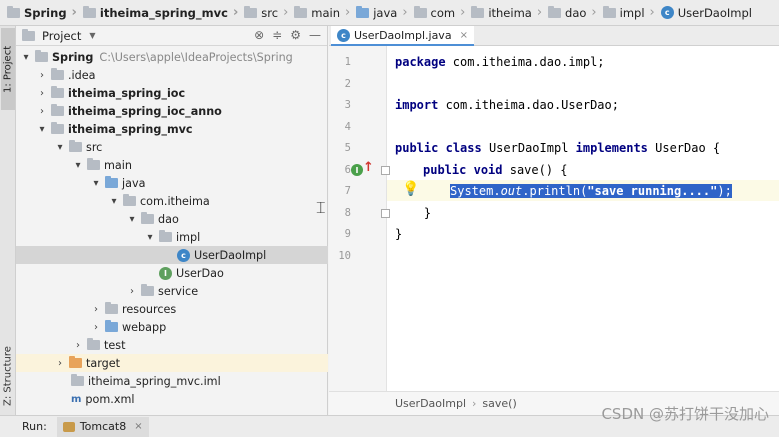 This screenshot has width=779, height=437. Describe the element at coordinates (381, 13) in the screenshot. I see `crumb-java: java ›` at that location.